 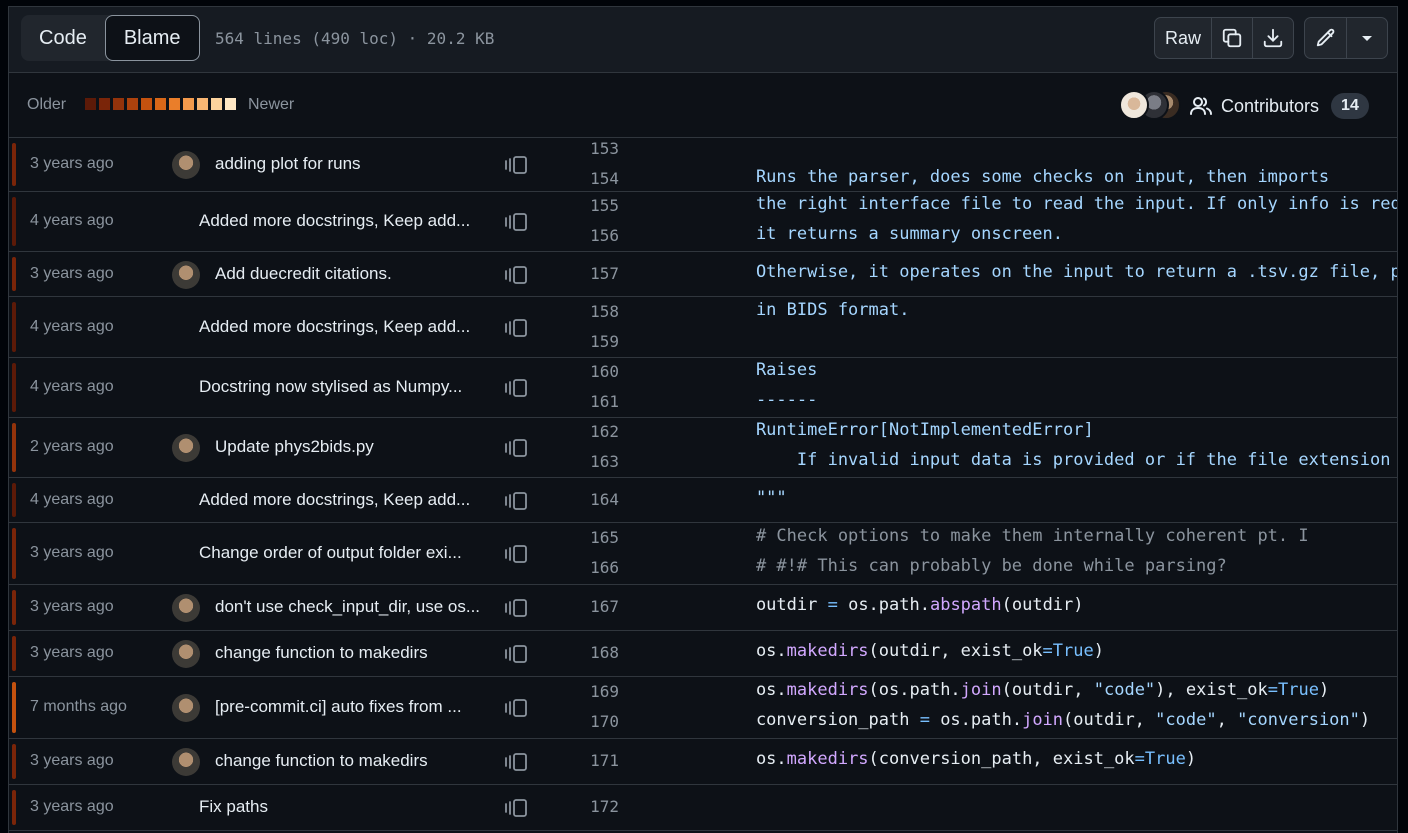 What do you see at coordinates (584, 273) in the screenshot?
I see `line-number: 157` at bounding box center [584, 273].